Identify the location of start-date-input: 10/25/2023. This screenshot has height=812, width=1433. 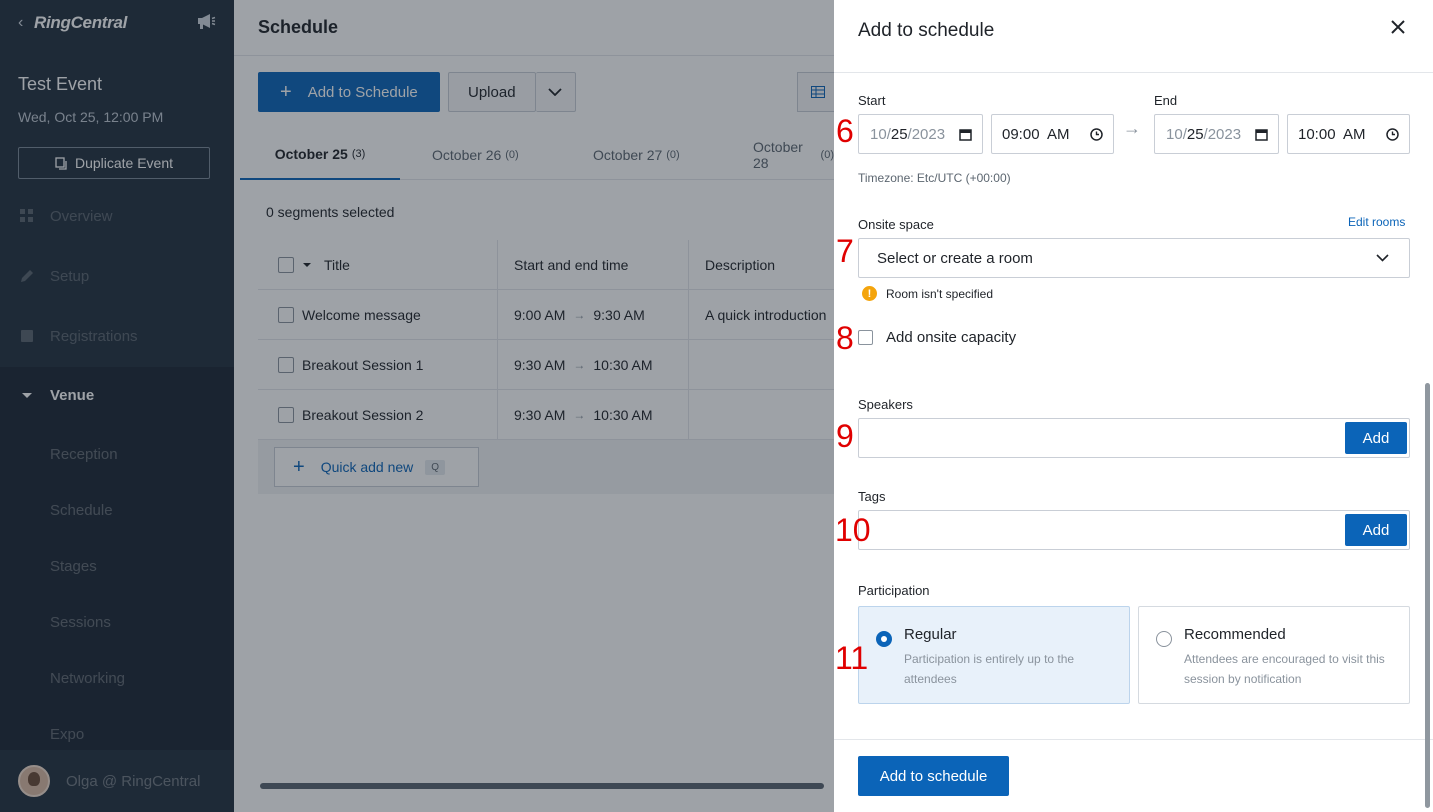
(920, 134).